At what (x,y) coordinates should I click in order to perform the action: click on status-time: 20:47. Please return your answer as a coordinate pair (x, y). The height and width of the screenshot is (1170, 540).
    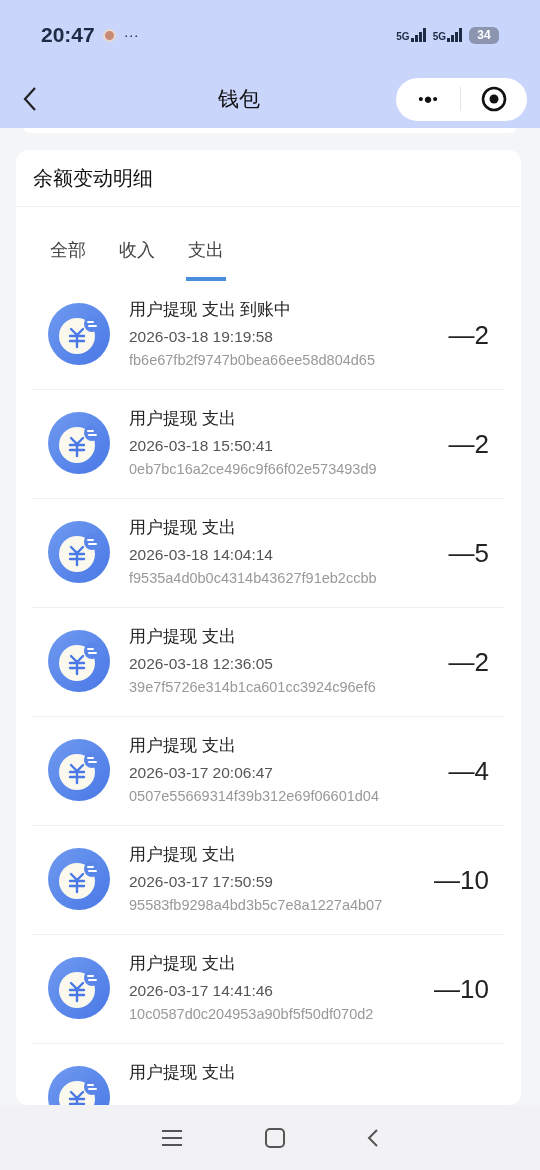
    Looking at the image, I should click on (68, 35).